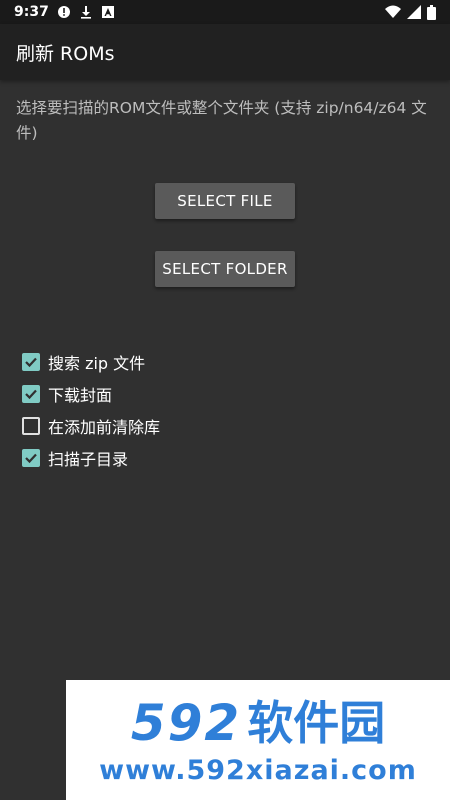 This screenshot has width=450, height=800. I want to click on checkbox-download-covers, so click(31, 394).